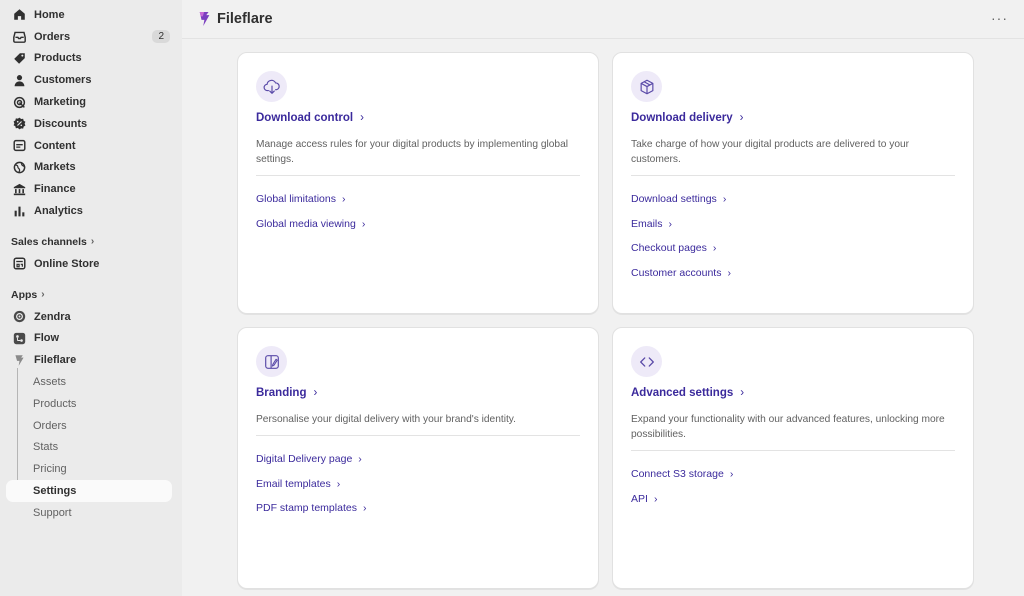  I want to click on sidebar-item-home: Home, so click(90, 15).